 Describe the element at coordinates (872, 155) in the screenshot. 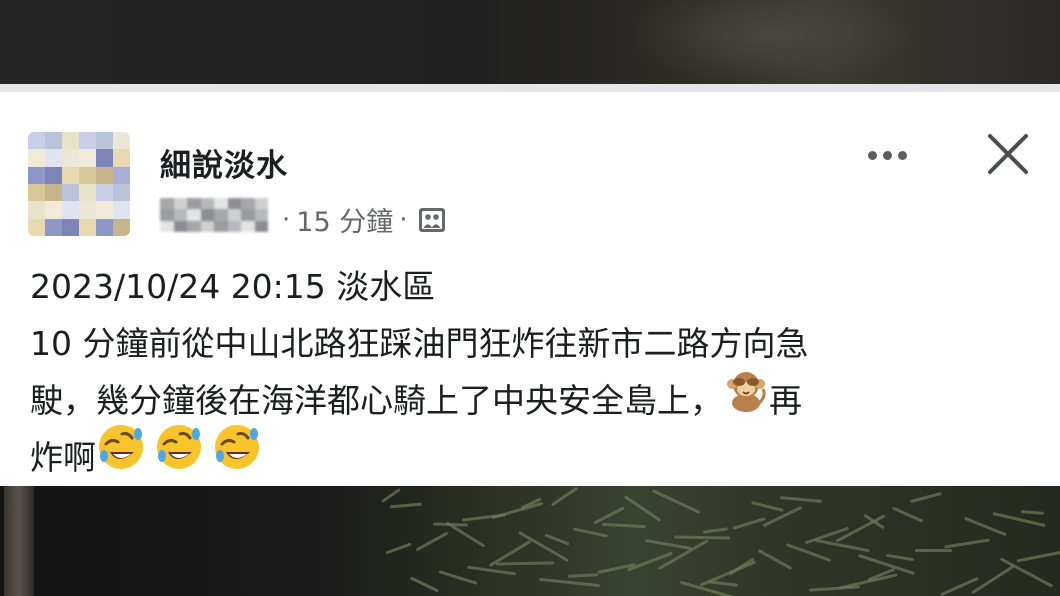

I see `more-options-icon` at that location.